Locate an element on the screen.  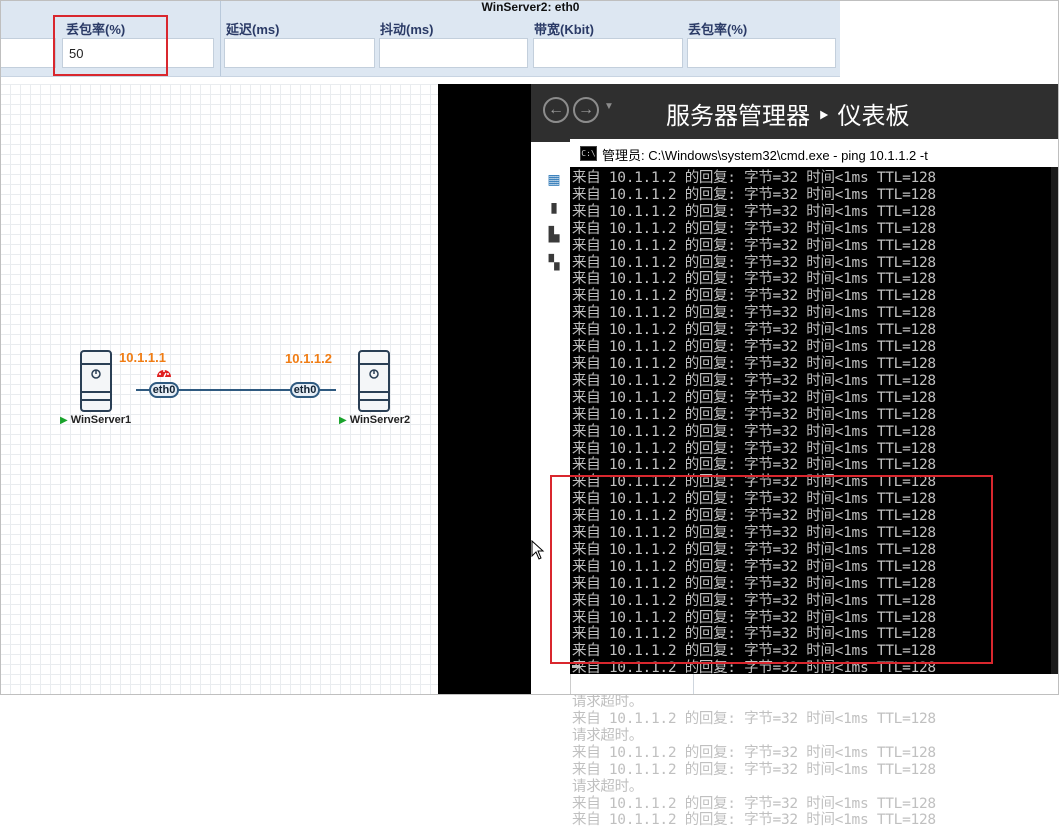
node1-name-label: ▶ WinServer1 is located at coordinates (95, 420).